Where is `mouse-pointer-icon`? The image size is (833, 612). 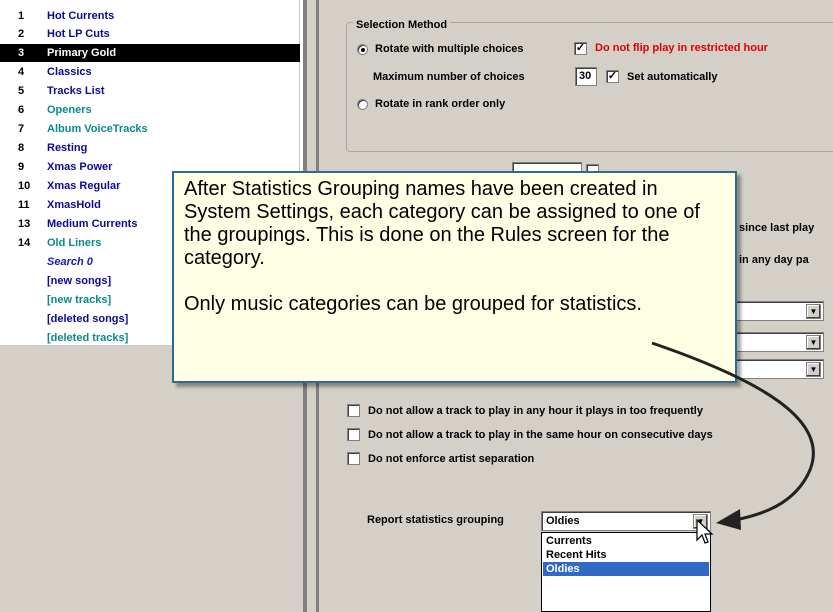
mouse-pointer-icon is located at coordinates (705, 531).